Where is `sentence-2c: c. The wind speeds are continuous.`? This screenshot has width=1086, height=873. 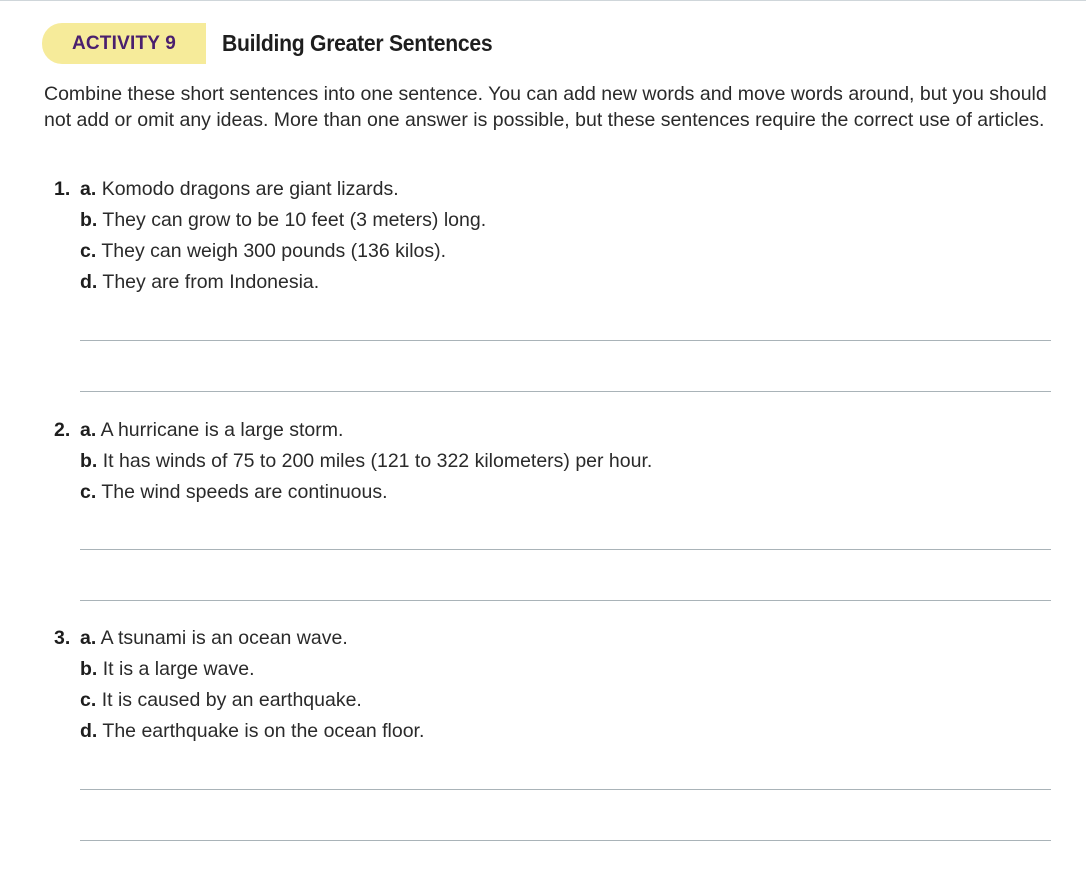
sentence-2c: c. The wind speeds are continuous. is located at coordinates (234, 492).